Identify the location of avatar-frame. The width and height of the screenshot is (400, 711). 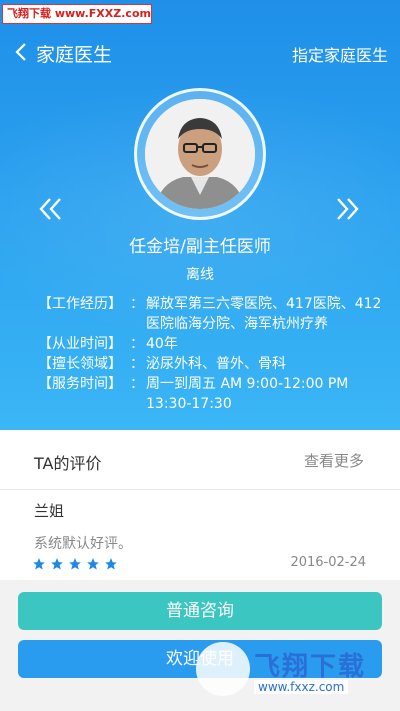
(200, 154).